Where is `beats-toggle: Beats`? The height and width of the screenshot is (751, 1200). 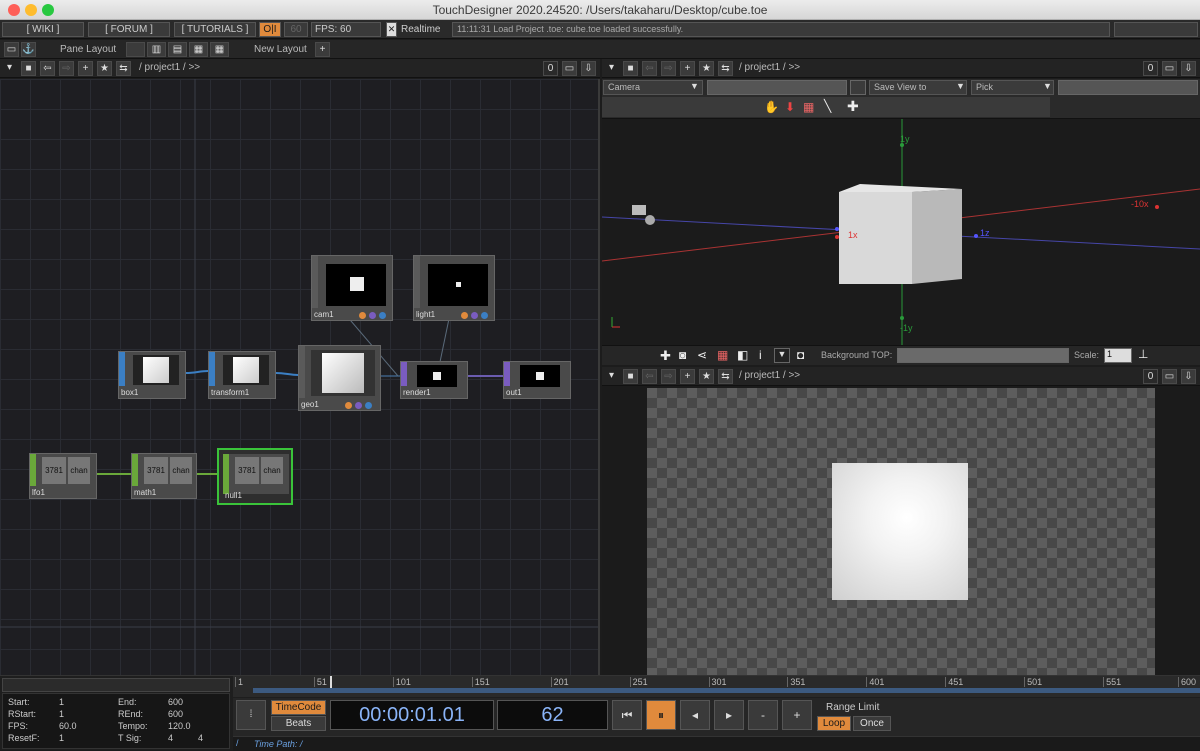 beats-toggle: Beats is located at coordinates (298, 723).